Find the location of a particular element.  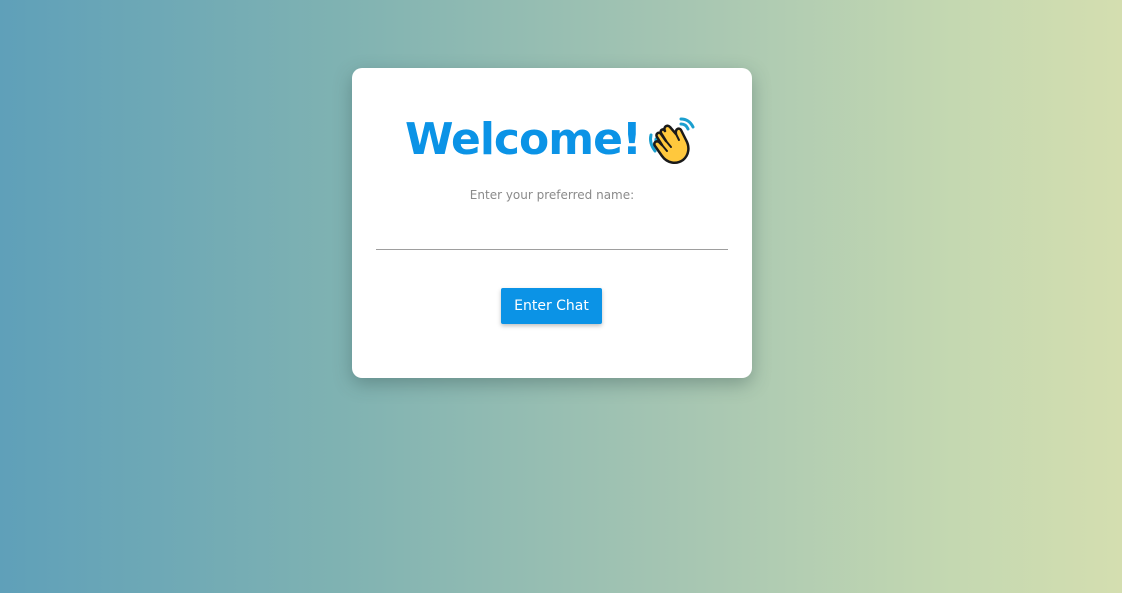

title-row: Welcome! is located at coordinates (552, 140).